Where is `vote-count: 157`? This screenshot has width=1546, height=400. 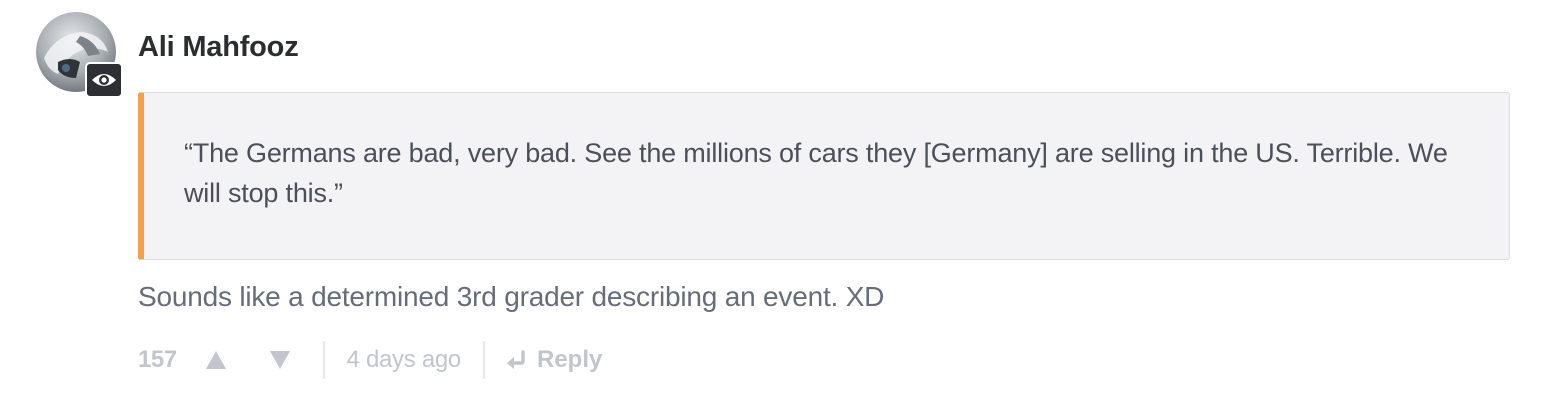
vote-count: 157 is located at coordinates (157, 359).